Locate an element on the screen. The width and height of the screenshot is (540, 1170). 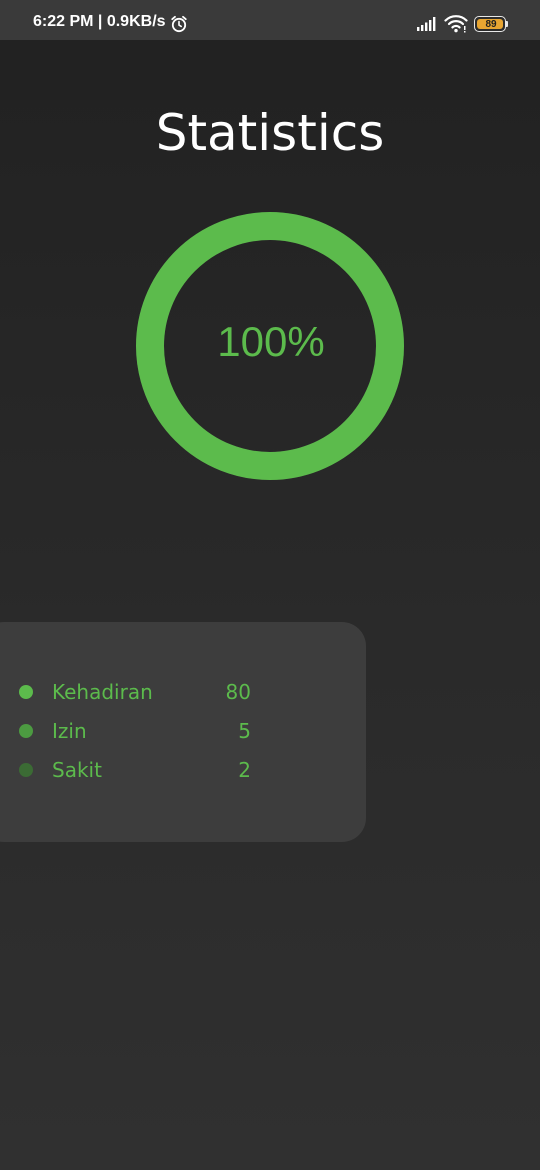
legend-value: 5 is located at coordinates (244, 731).